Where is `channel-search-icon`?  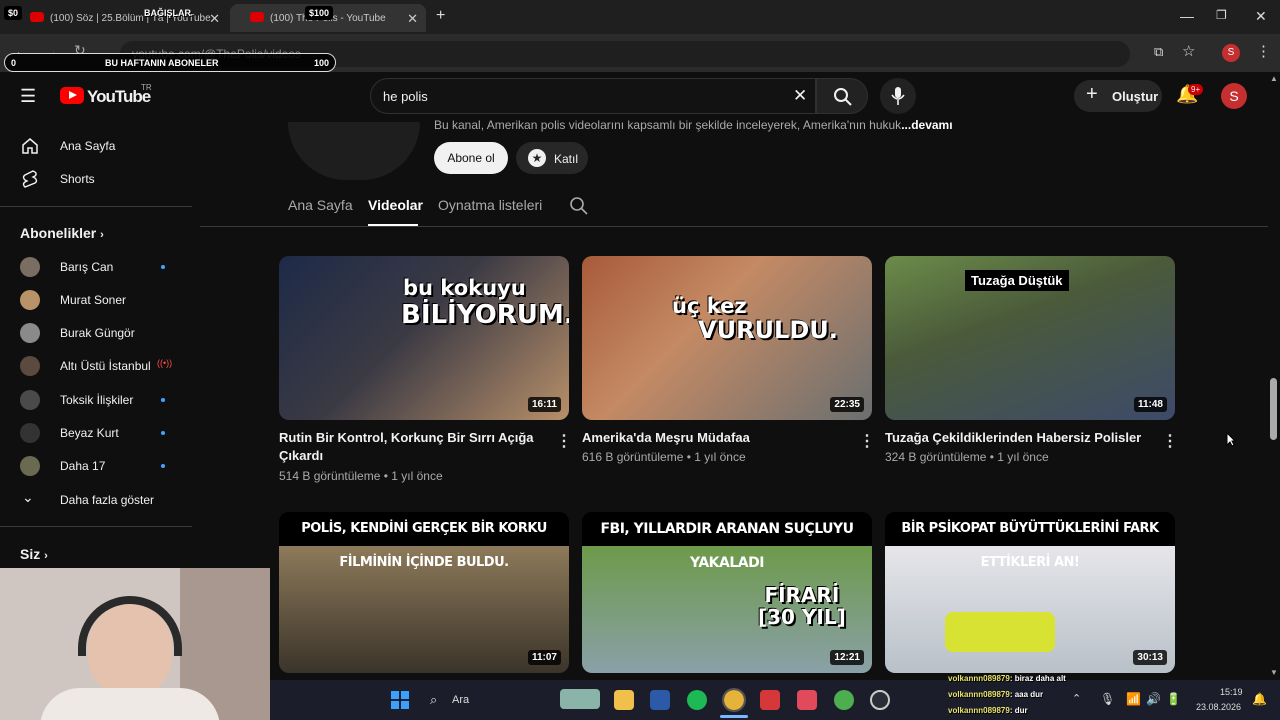
channel-search-icon is located at coordinates (579, 206).